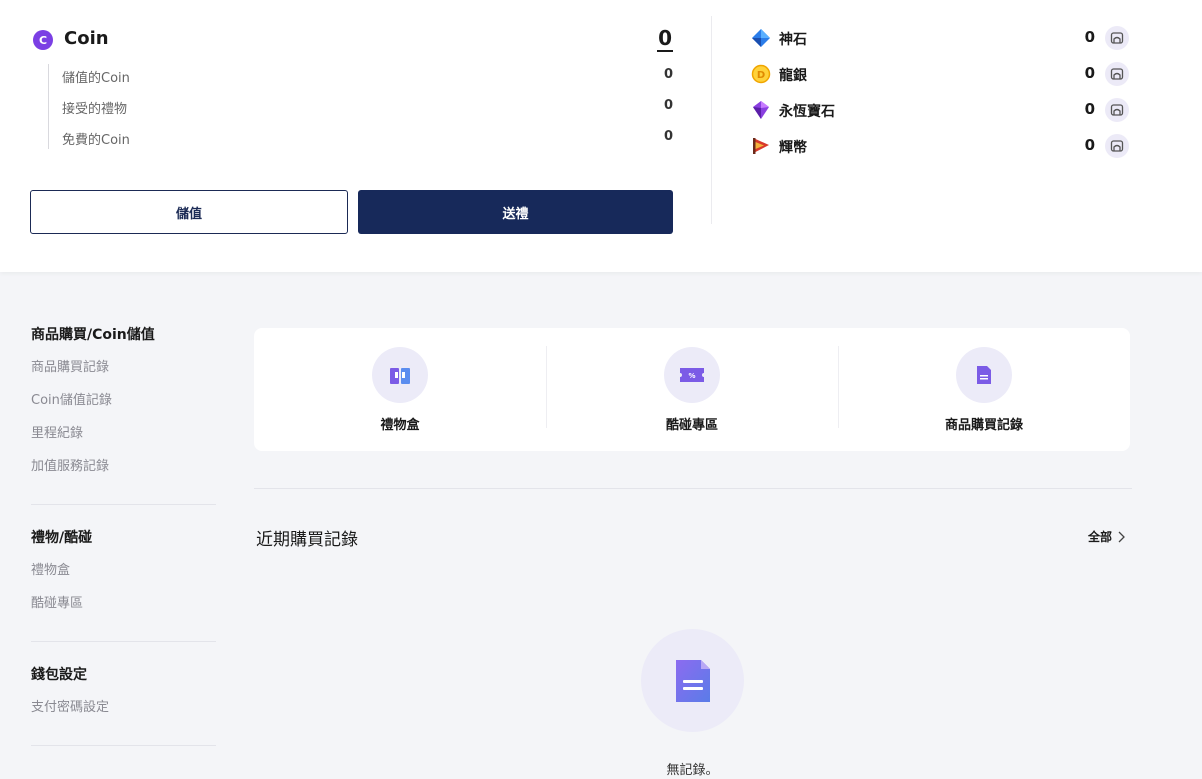  I want to click on shortcut-card: 禮物盒 % 酷碰專區 商品購買記錄, so click(692, 389).